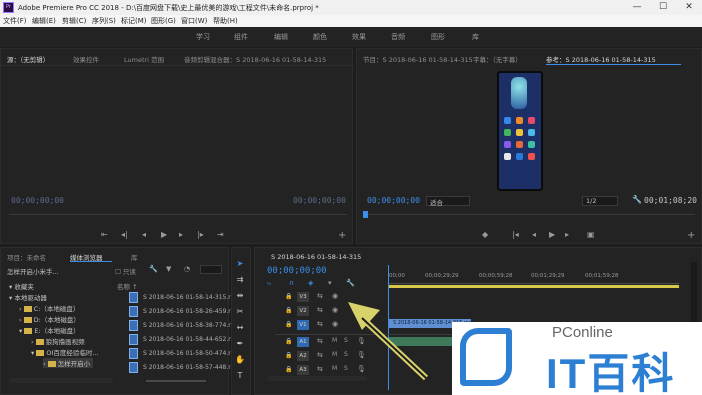 This screenshot has height=395, width=702. Describe the element at coordinates (637, 7) in the screenshot. I see `minimize-button: —` at that location.